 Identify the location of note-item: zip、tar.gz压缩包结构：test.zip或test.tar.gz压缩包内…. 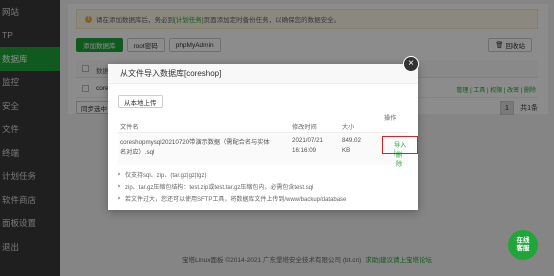
(263, 186).